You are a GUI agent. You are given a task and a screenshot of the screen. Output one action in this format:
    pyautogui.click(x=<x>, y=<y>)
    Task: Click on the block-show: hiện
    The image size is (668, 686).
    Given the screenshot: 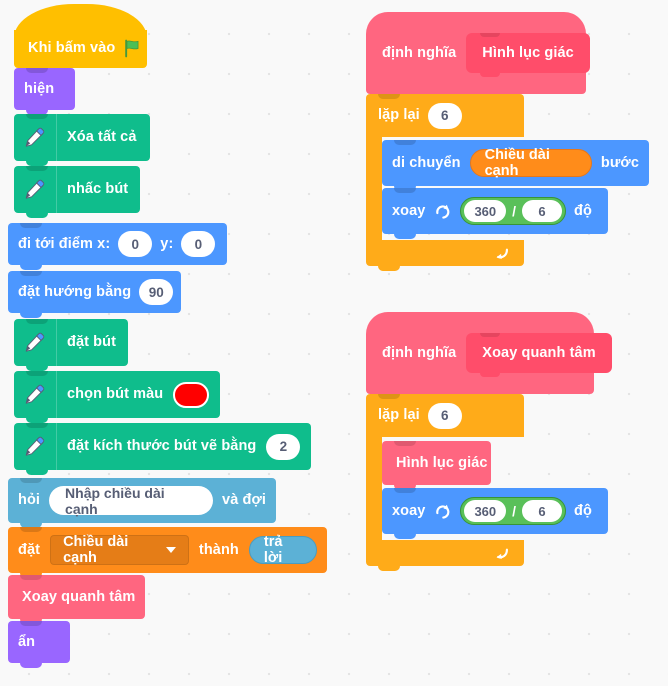 What is the action you would take?
    pyautogui.click(x=44, y=91)
    